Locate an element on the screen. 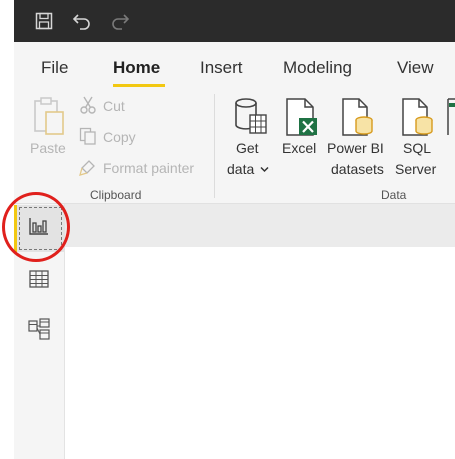  copy-icon is located at coordinates (88, 138).